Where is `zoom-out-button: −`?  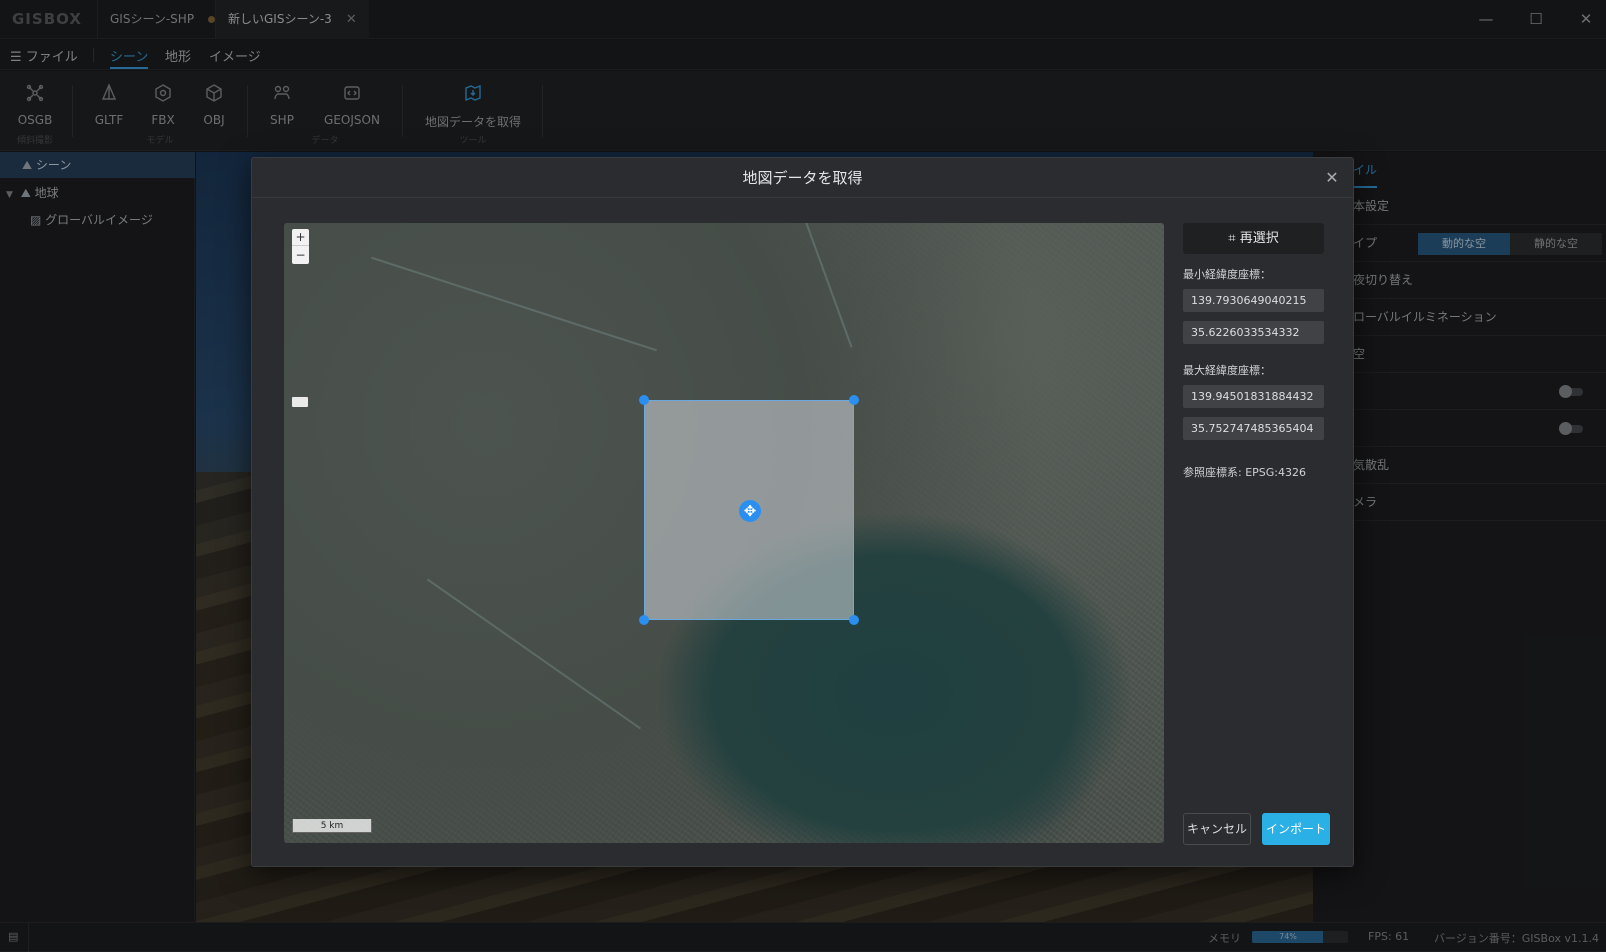 zoom-out-button: − is located at coordinates (300, 255).